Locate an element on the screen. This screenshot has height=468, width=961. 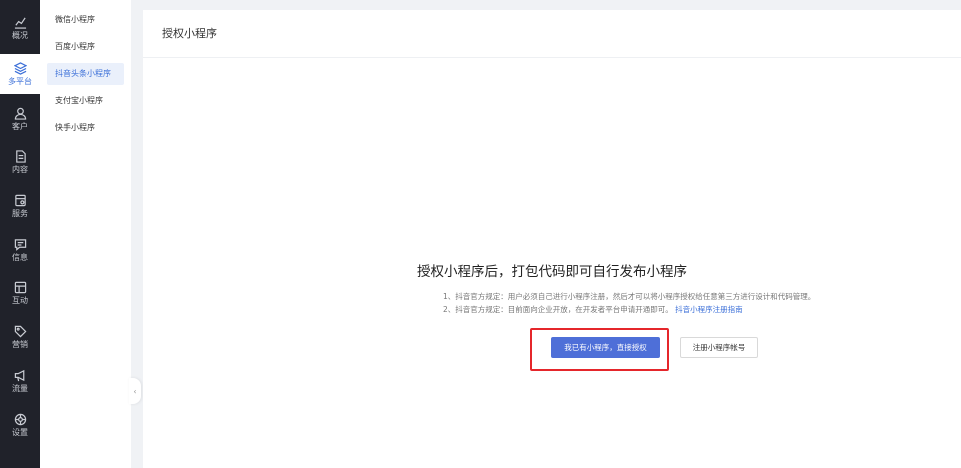
user-icon is located at coordinates (20, 113).